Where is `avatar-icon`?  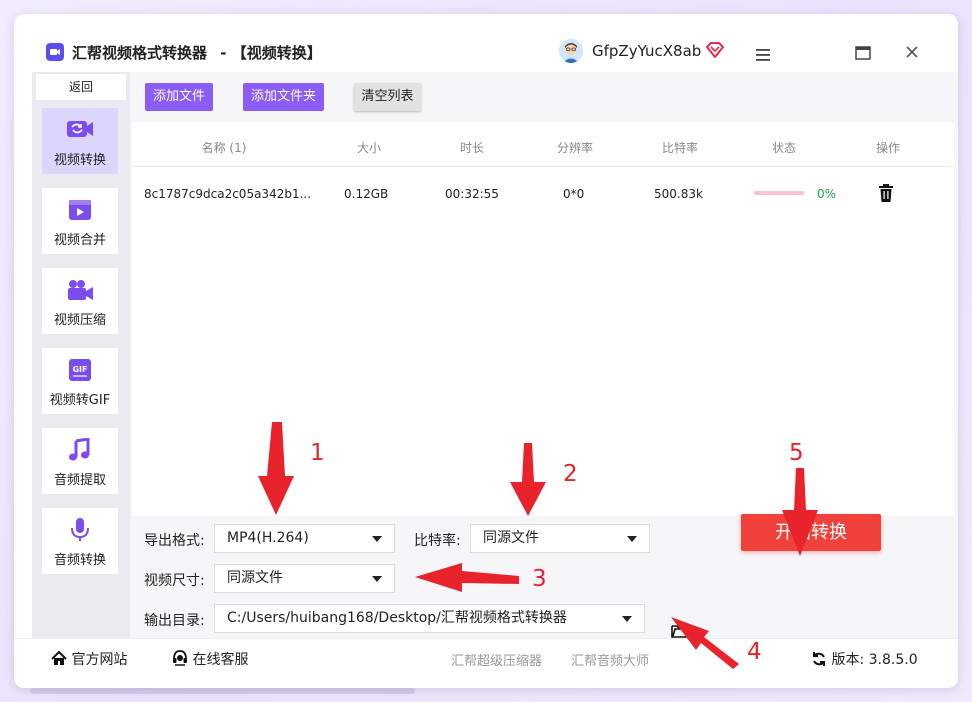
avatar-icon is located at coordinates (571, 51).